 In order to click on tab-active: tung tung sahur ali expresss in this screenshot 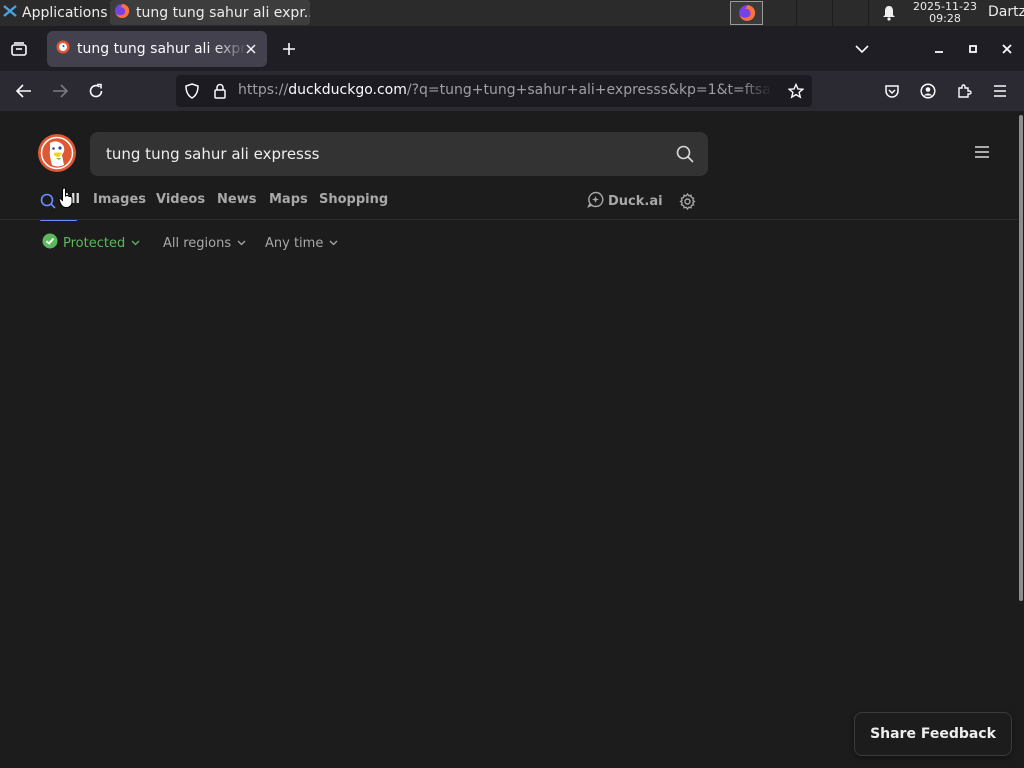, I will do `click(157, 49)`.